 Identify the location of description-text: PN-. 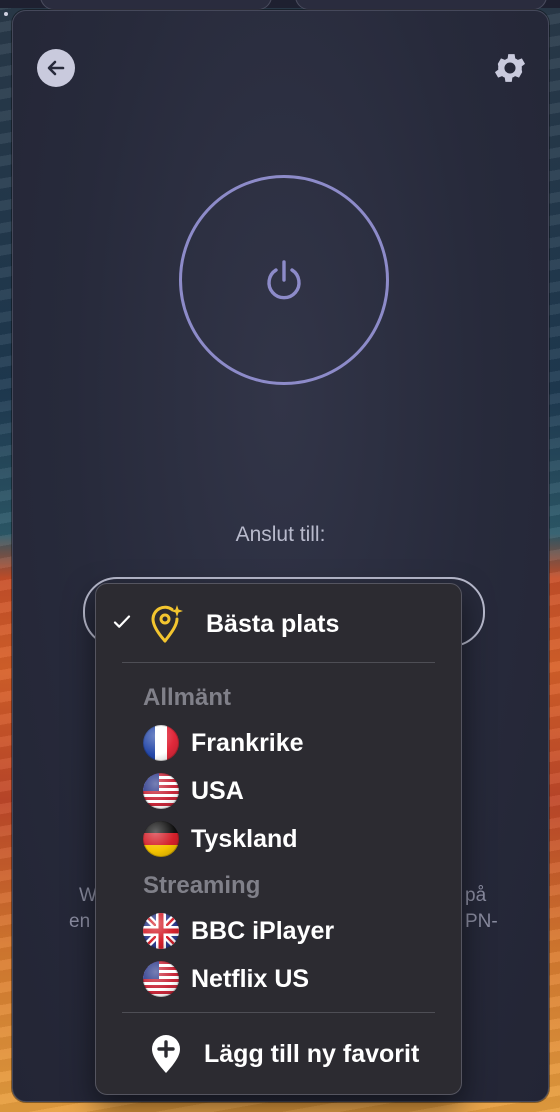
(481, 921).